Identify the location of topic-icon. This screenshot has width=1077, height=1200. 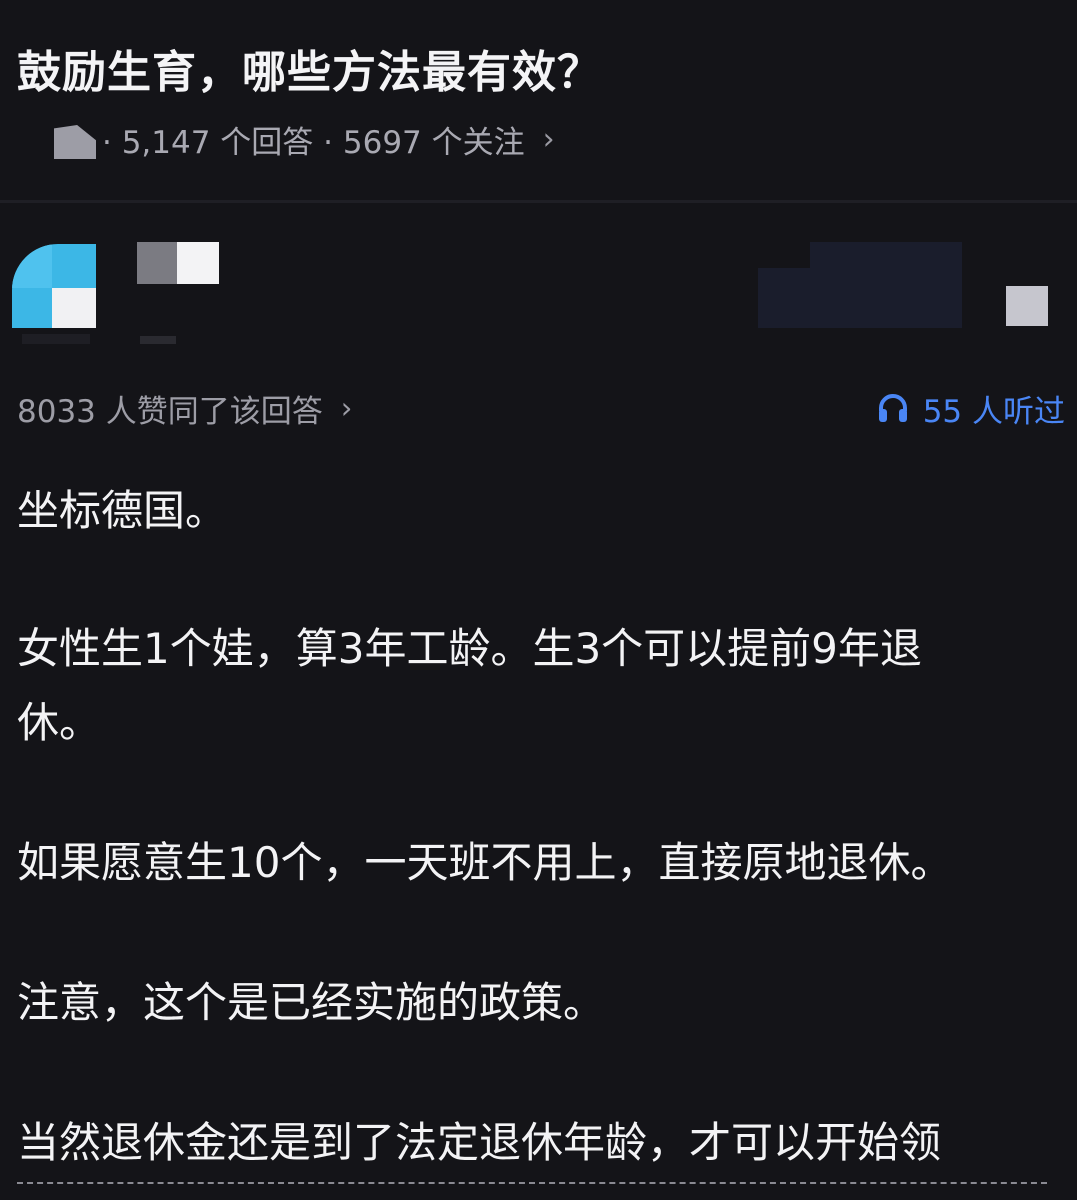
(75, 139).